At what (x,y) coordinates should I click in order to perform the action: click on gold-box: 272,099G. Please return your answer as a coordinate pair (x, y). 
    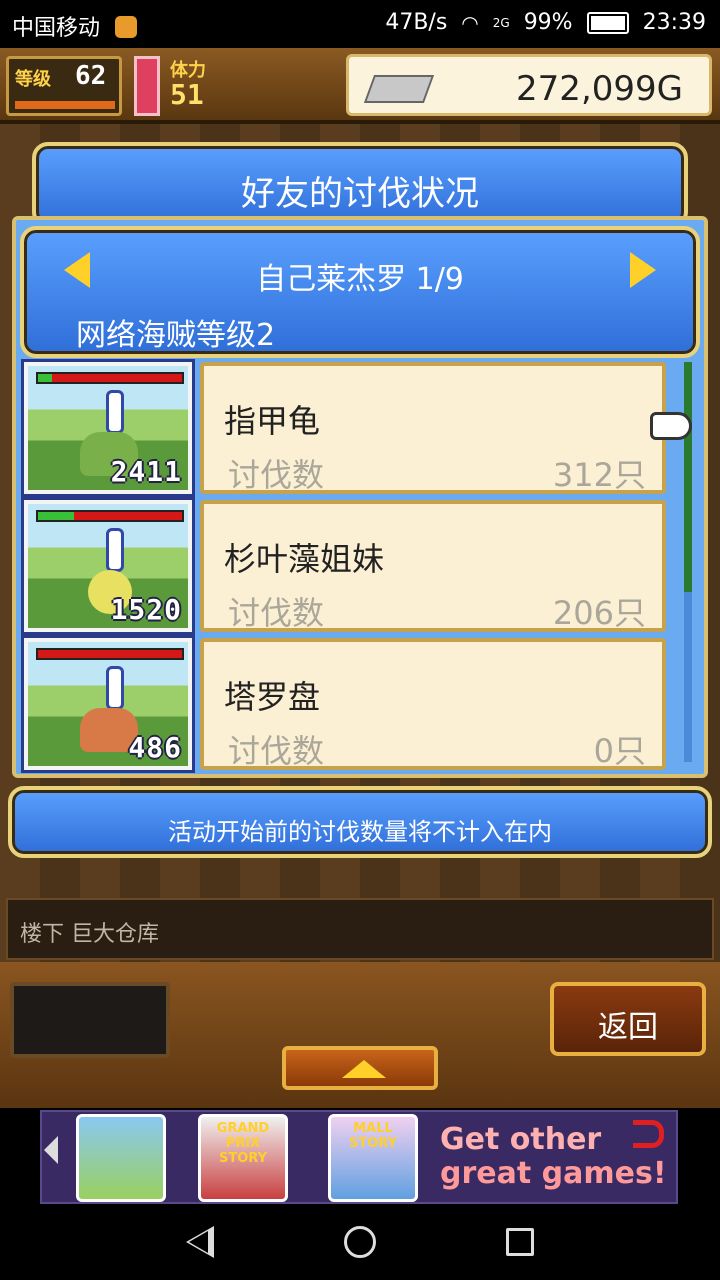
    Looking at the image, I should click on (529, 85).